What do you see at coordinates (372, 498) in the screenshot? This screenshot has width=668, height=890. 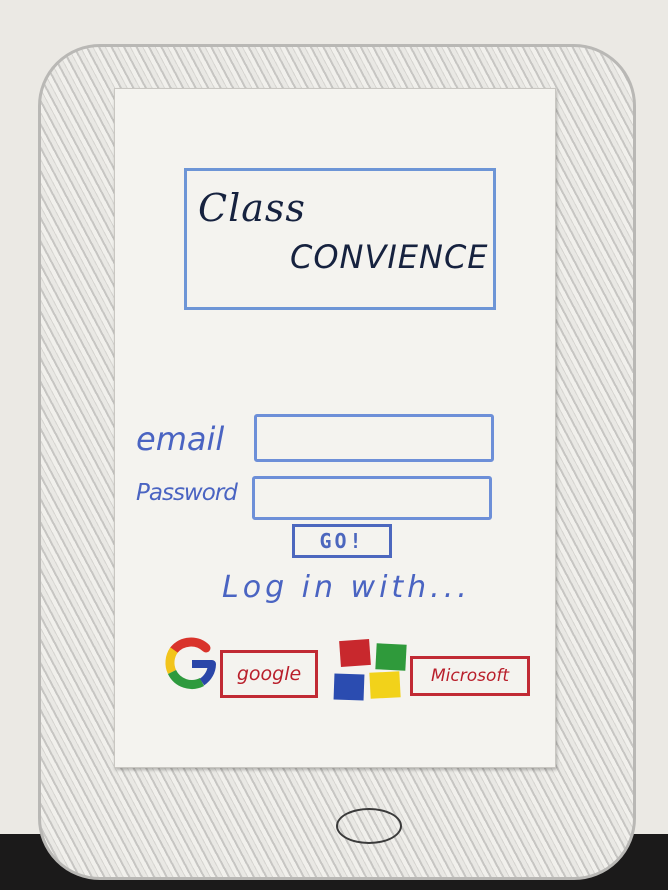 I see `password-field` at bounding box center [372, 498].